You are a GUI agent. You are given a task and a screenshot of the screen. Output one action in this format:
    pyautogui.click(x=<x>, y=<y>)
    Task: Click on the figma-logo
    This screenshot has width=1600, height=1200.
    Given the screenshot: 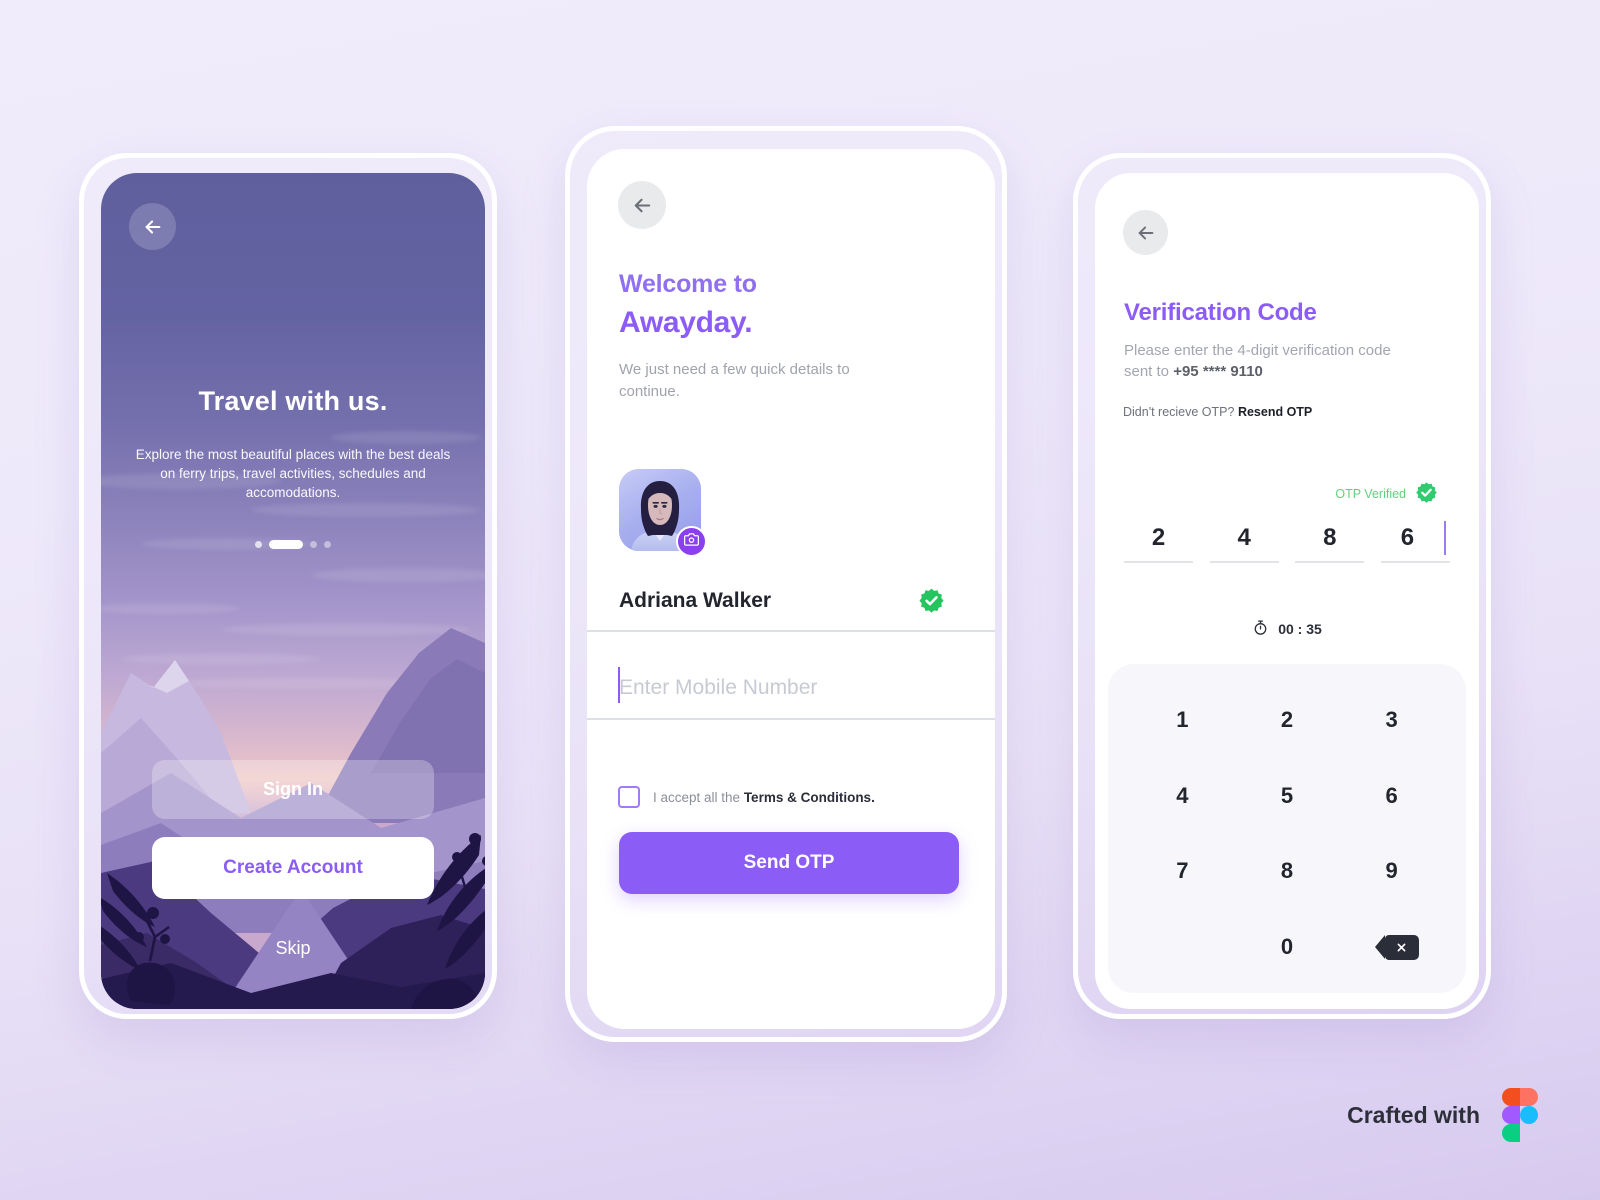 What is the action you would take?
    pyautogui.click(x=1520, y=1115)
    